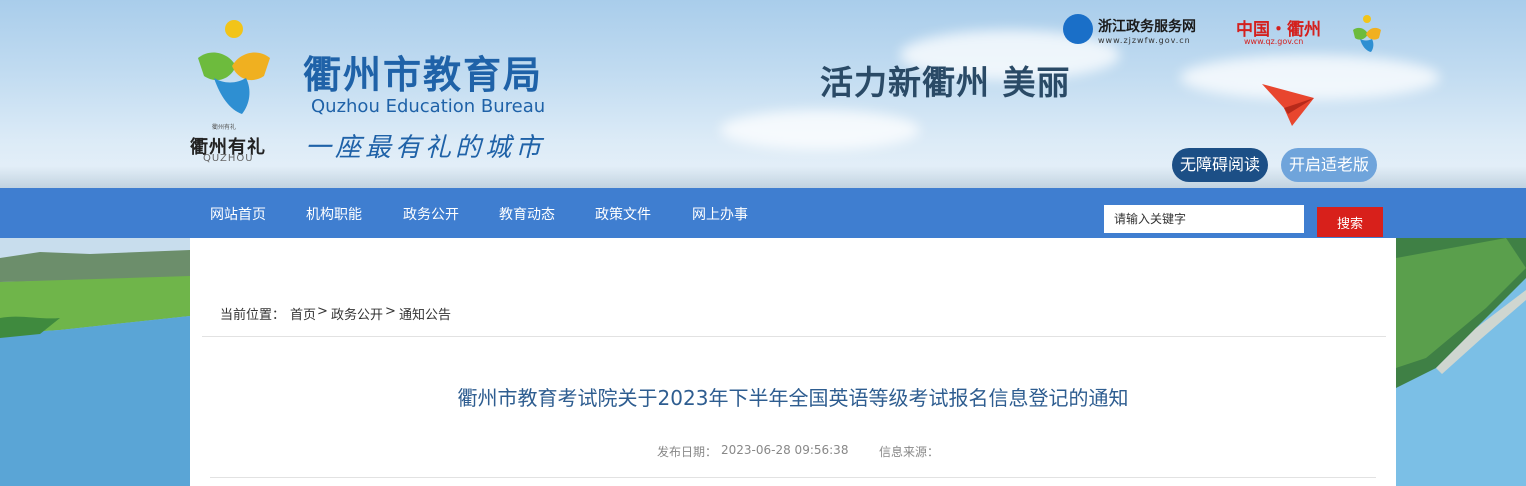 Image resolution: width=1526 pixels, height=486 pixels. Describe the element at coordinates (1204, 219) in the screenshot. I see `search-input` at that location.